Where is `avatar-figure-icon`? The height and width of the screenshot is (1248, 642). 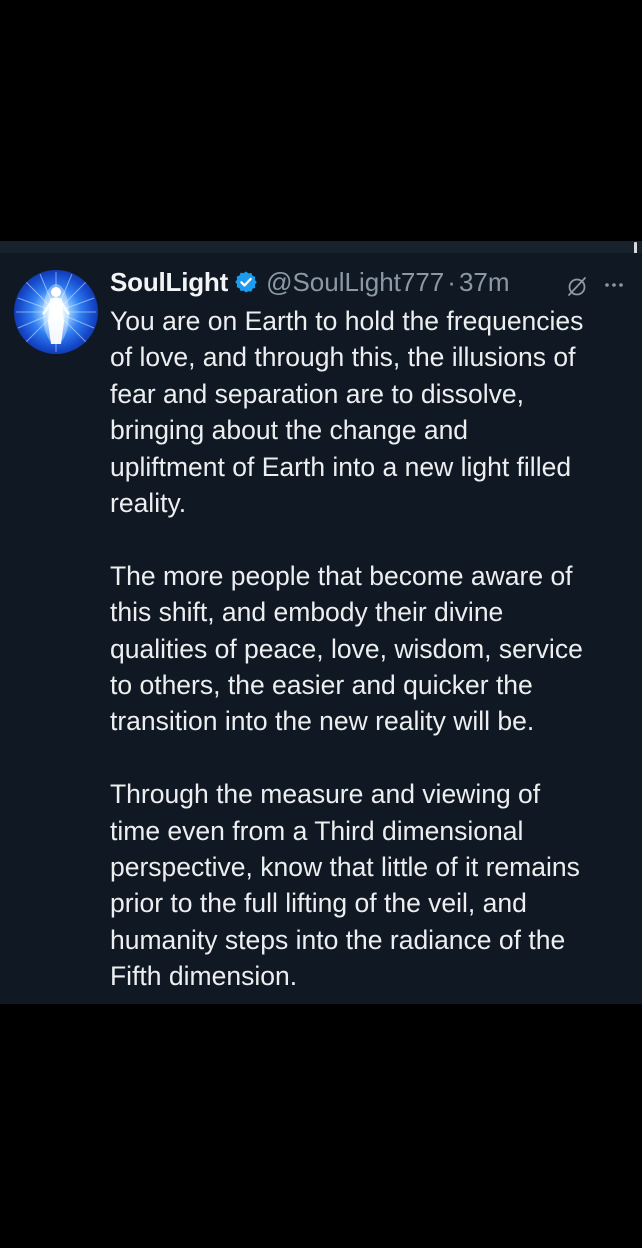
avatar-figure-icon is located at coordinates (56, 312).